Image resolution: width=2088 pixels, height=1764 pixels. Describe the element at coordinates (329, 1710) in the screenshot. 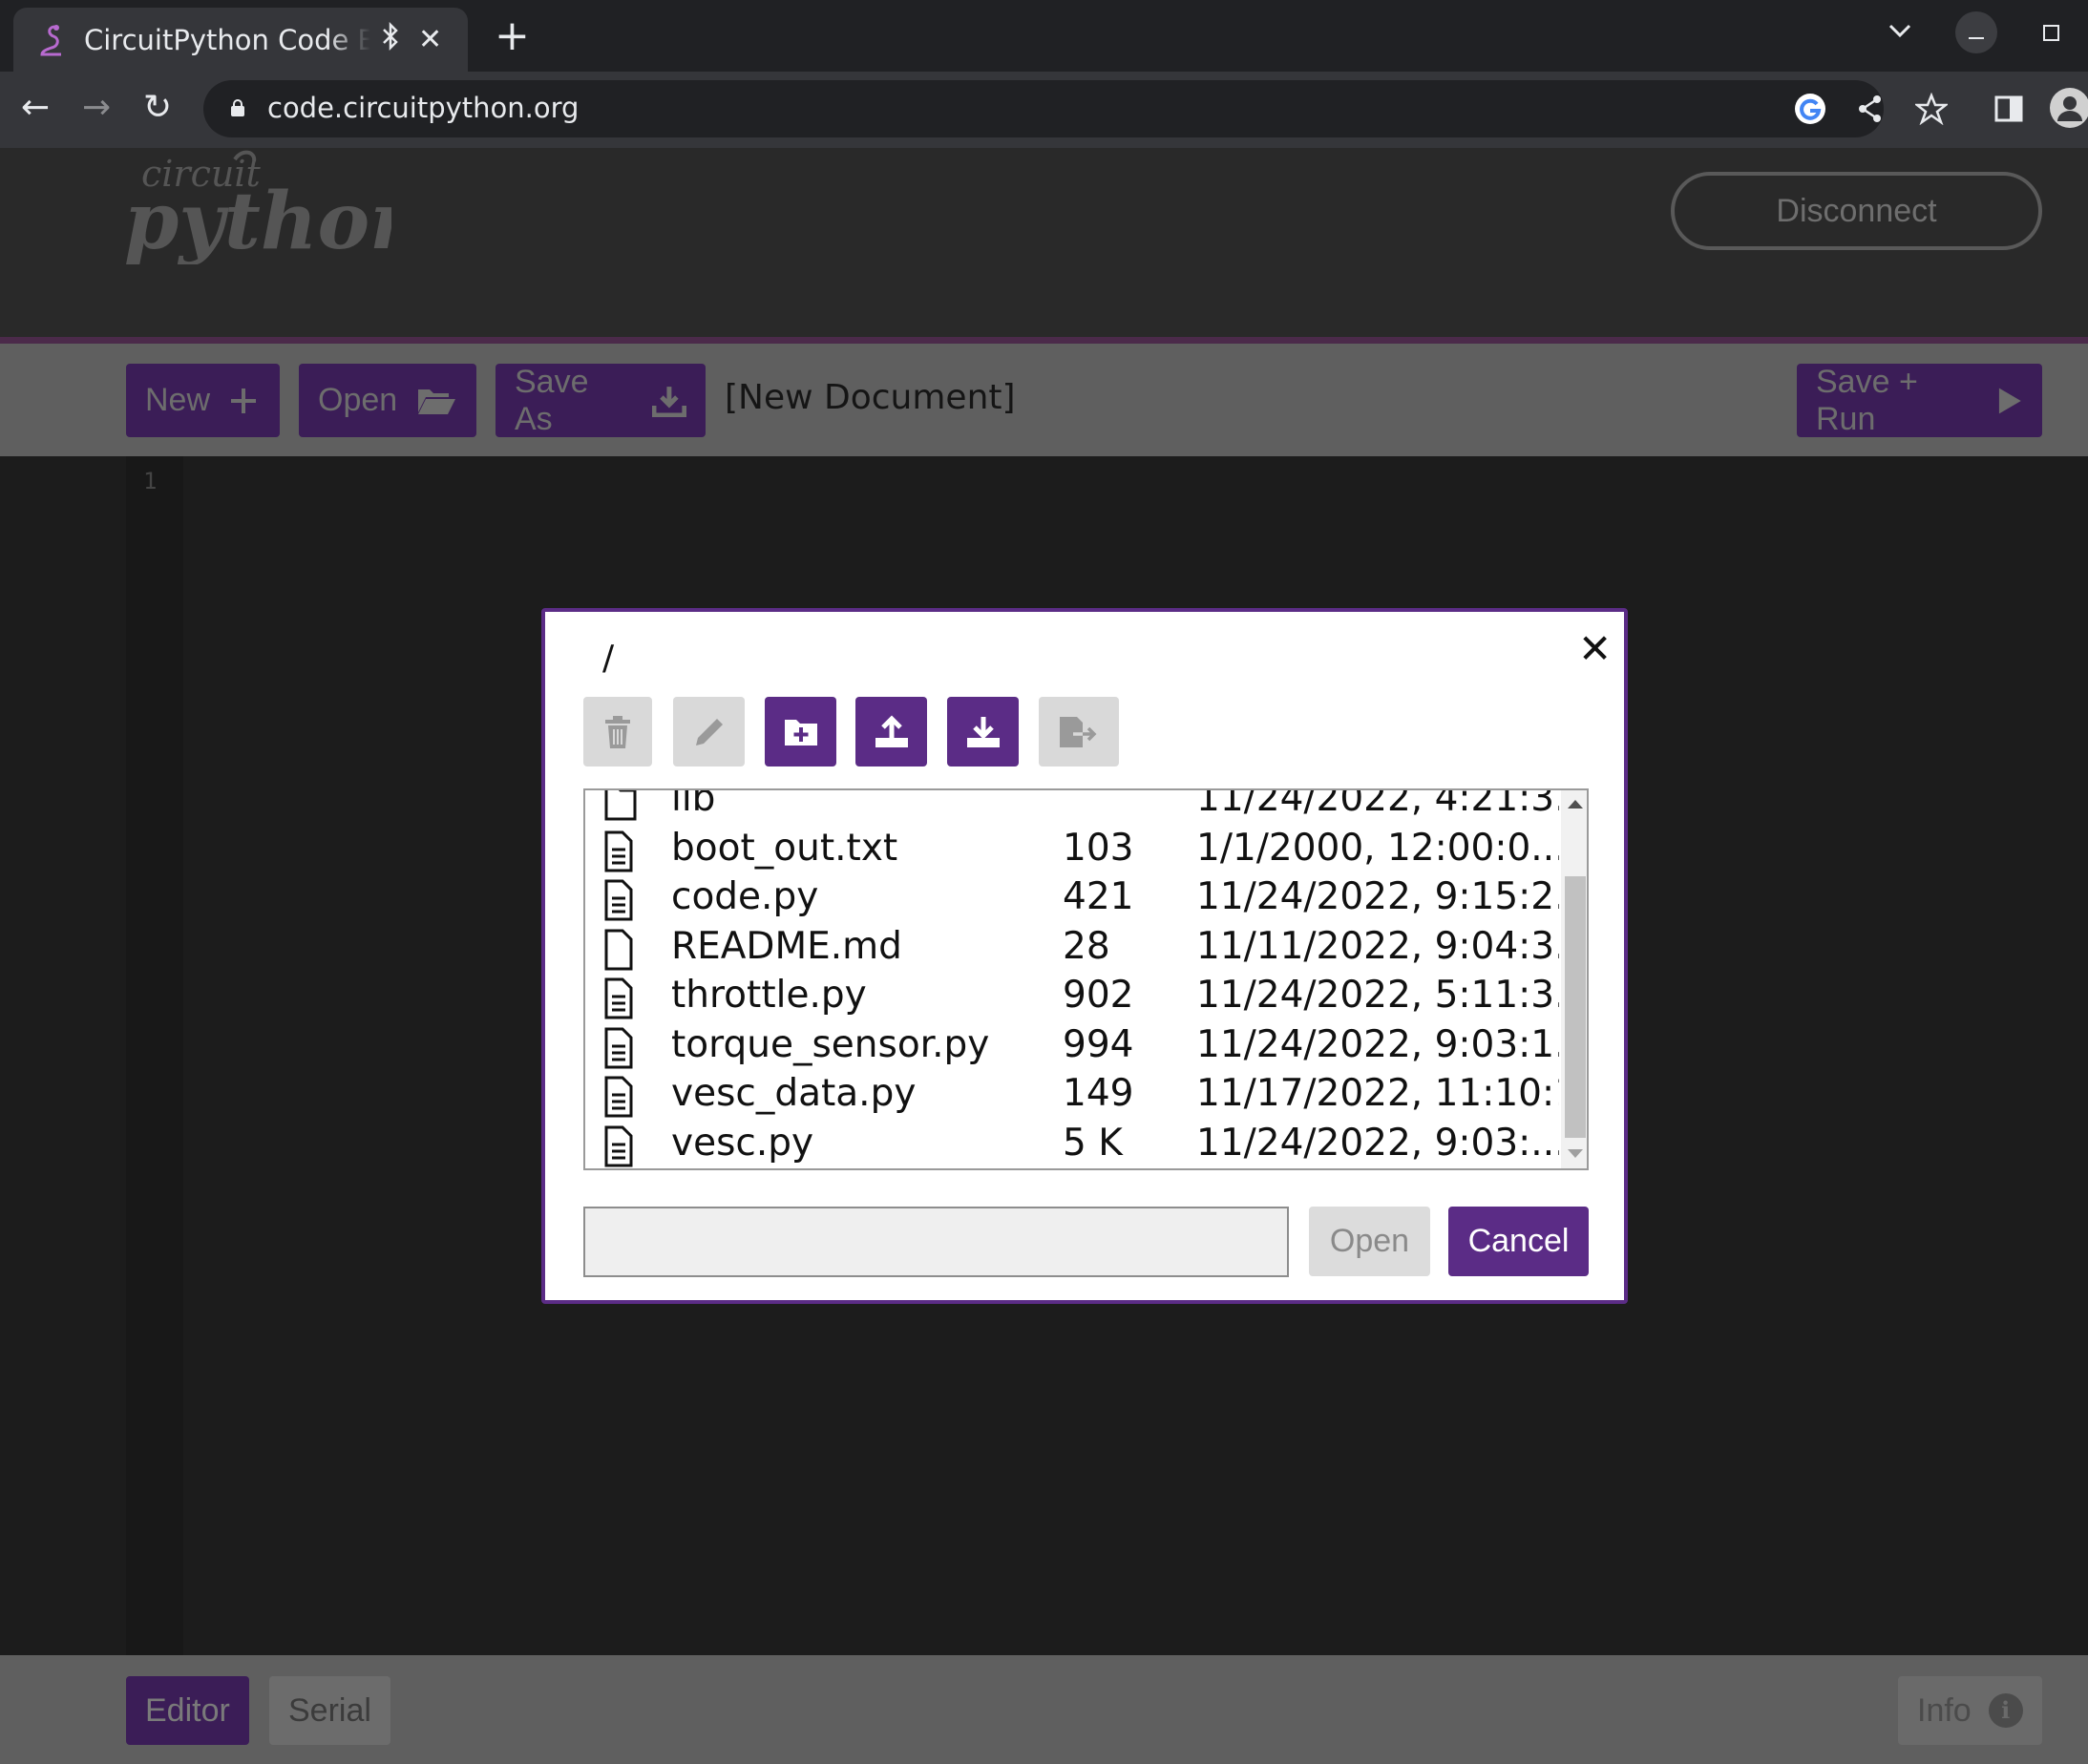

I see `serial-tab-button: Serial` at that location.